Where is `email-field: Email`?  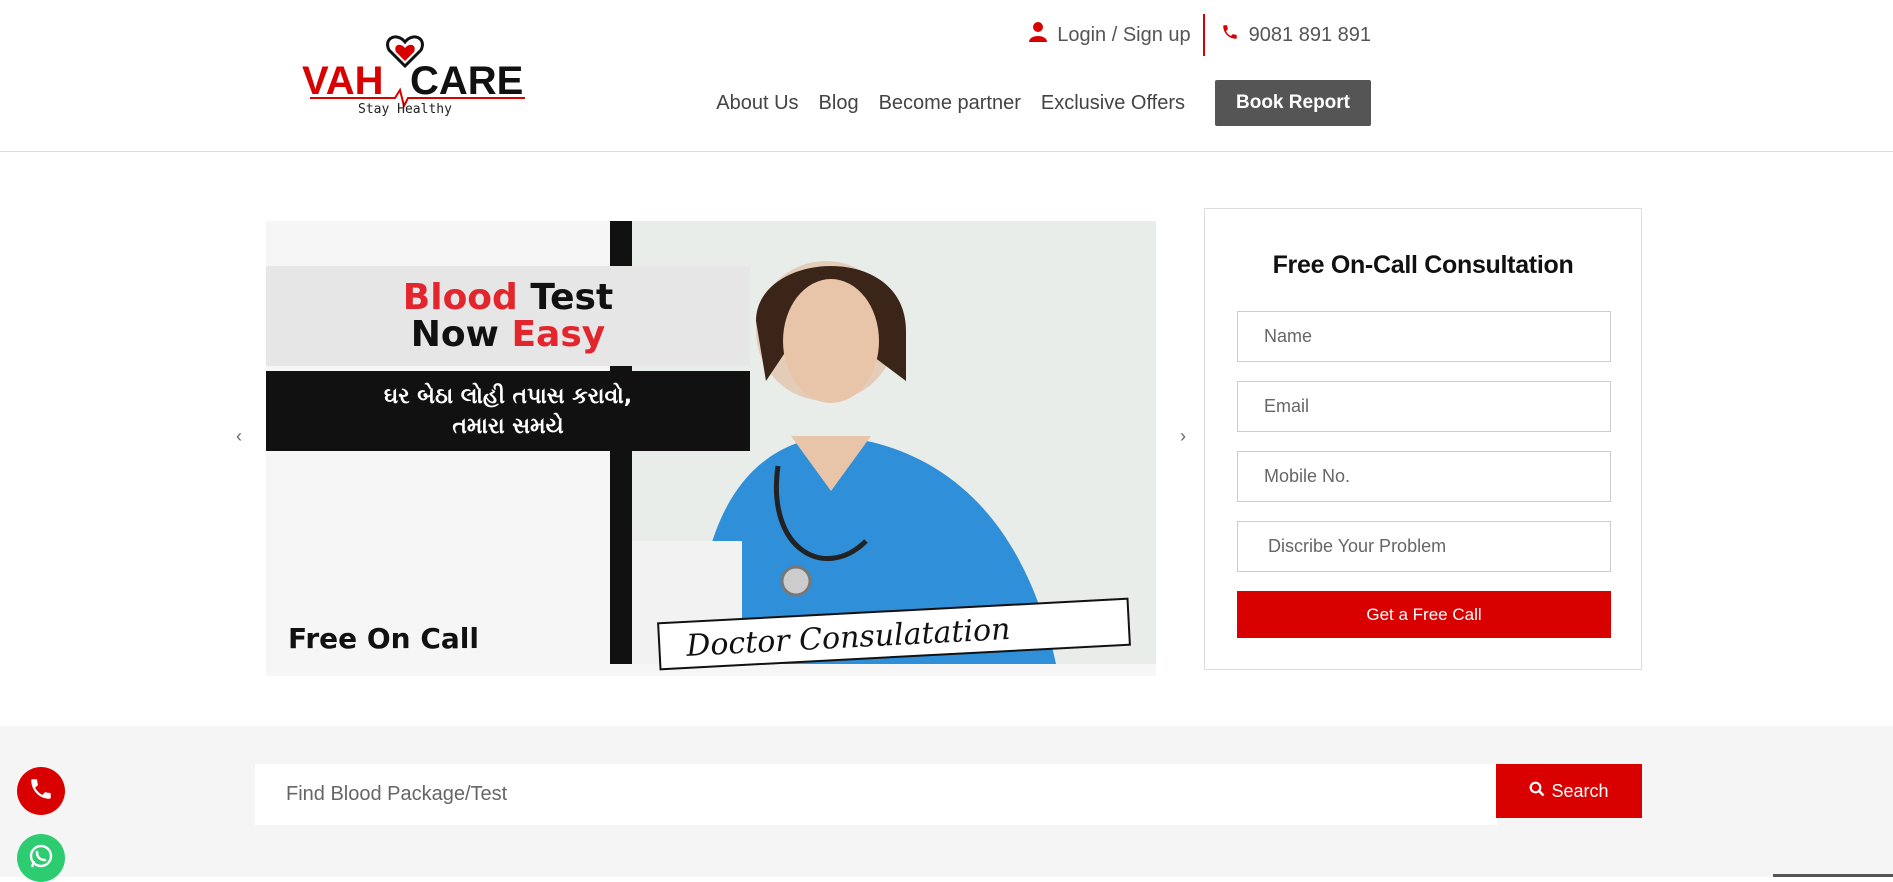 email-field: Email is located at coordinates (1424, 406).